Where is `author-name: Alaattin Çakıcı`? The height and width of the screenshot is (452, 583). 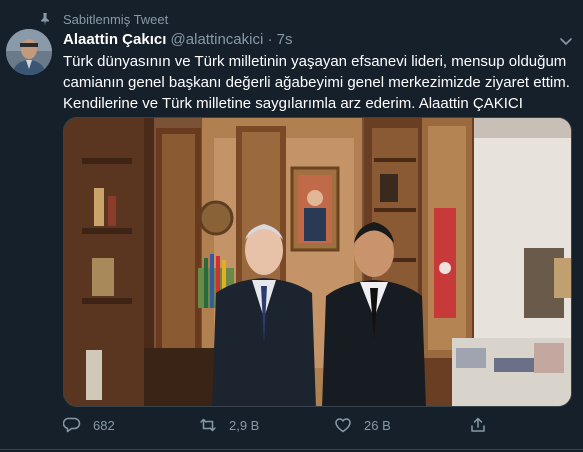 author-name: Alaattin Çakıcı is located at coordinates (114, 39).